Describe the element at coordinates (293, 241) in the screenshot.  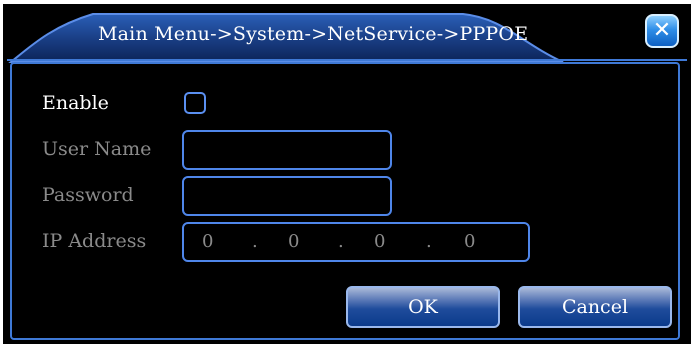
I see `ip-octet-2: 0` at that location.